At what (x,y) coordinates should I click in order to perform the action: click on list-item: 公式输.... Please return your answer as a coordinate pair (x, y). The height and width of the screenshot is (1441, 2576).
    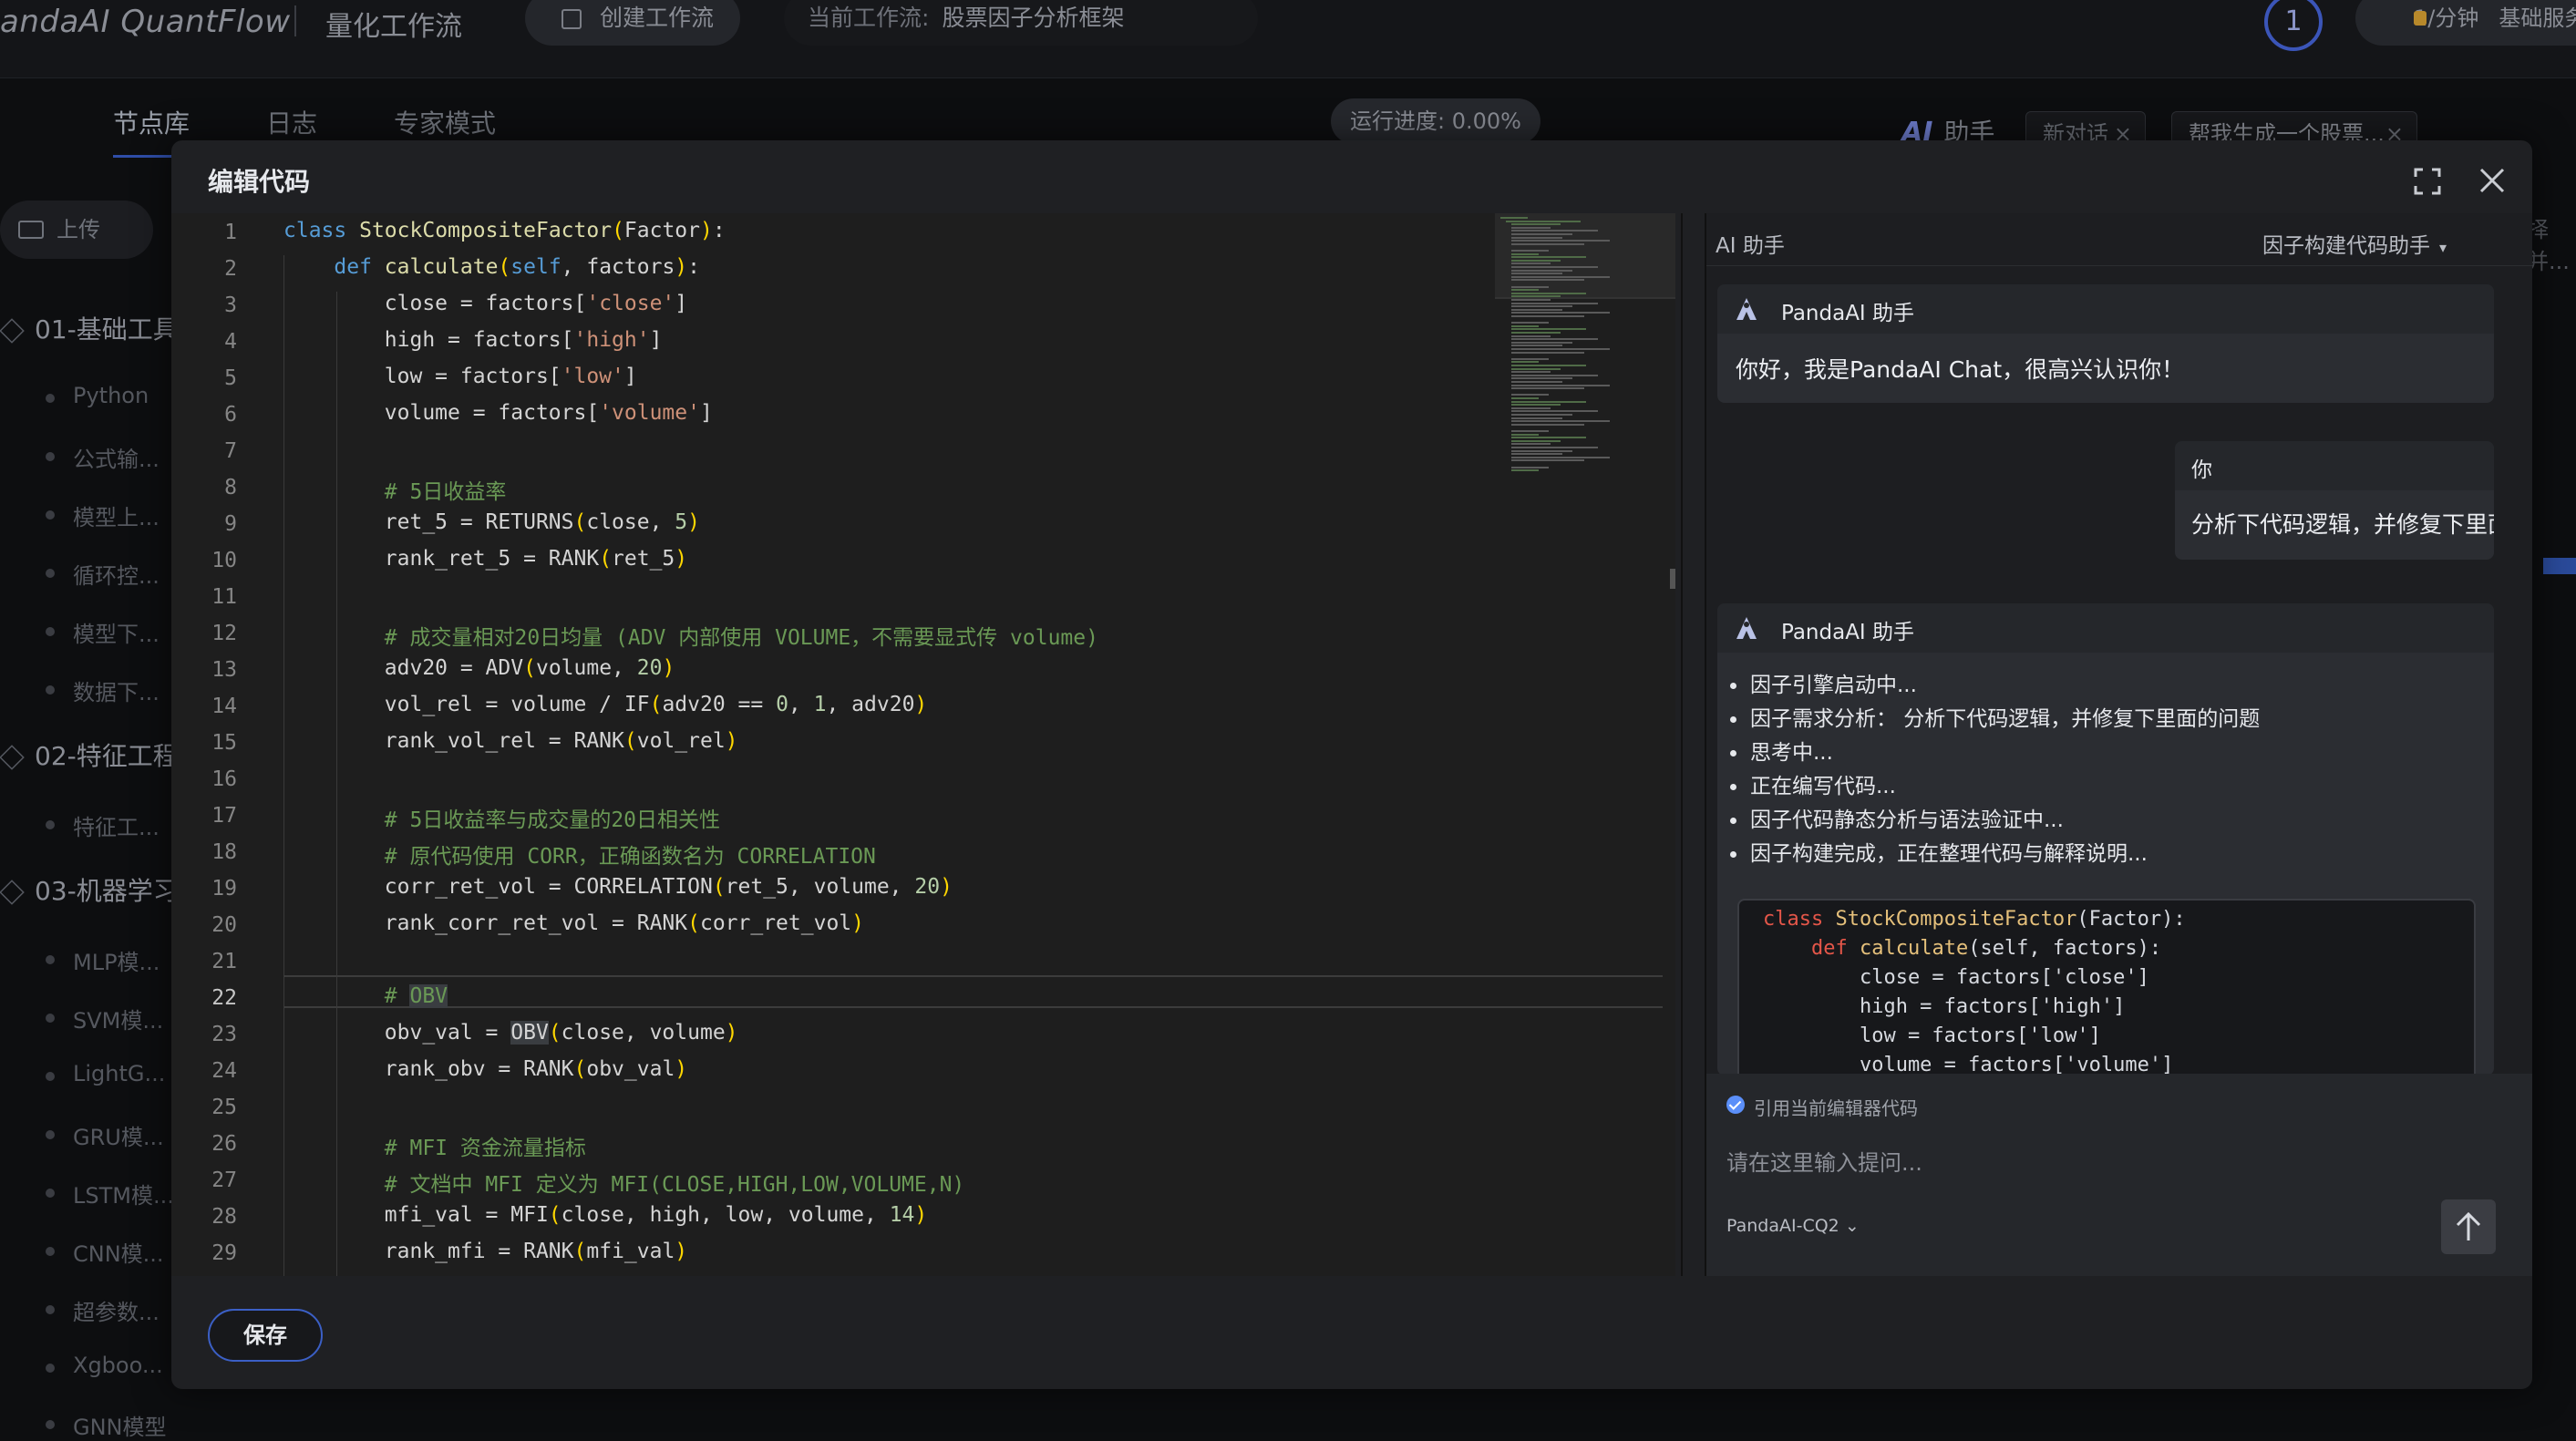
    Looking at the image, I should click on (103, 457).